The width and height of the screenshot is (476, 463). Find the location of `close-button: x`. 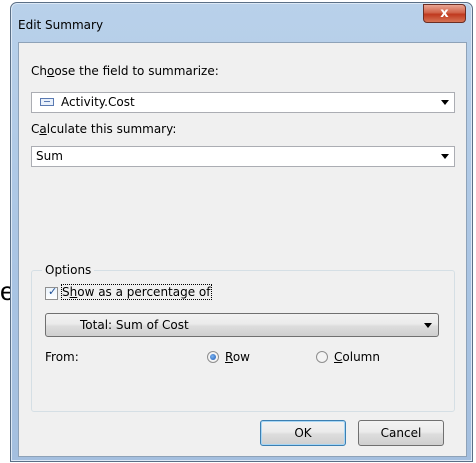

close-button: x is located at coordinates (444, 13).